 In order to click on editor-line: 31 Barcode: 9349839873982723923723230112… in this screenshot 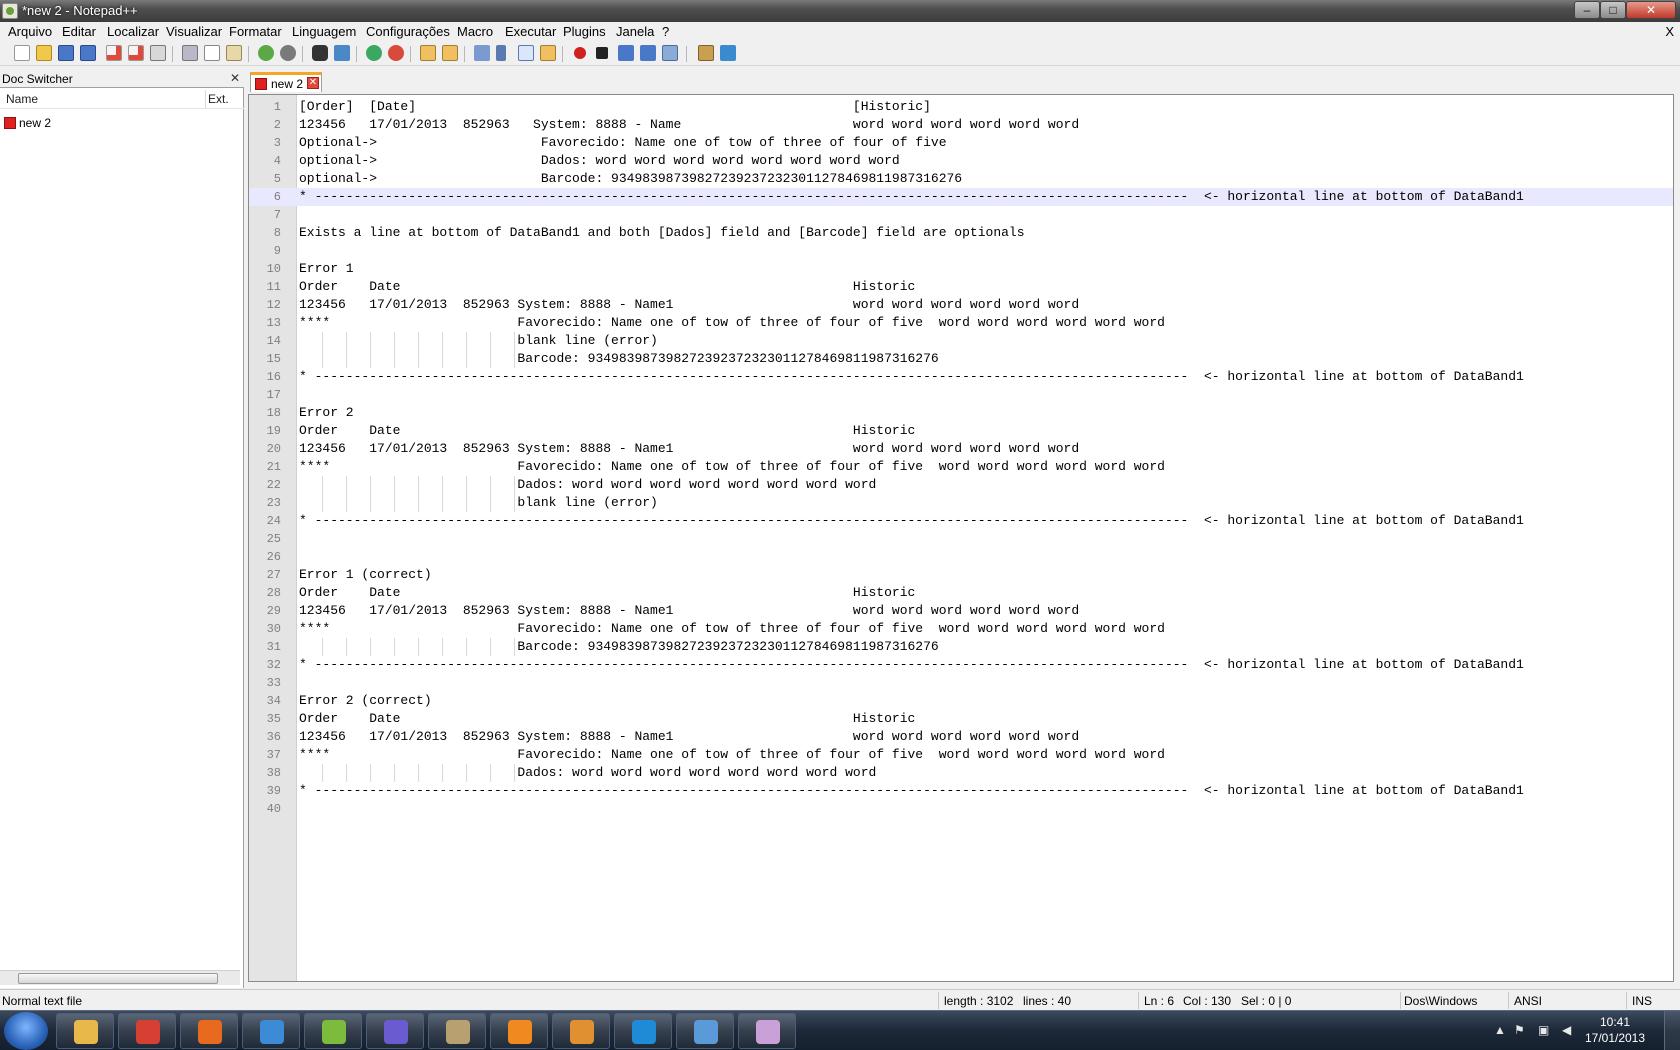, I will do `click(961, 647)`.